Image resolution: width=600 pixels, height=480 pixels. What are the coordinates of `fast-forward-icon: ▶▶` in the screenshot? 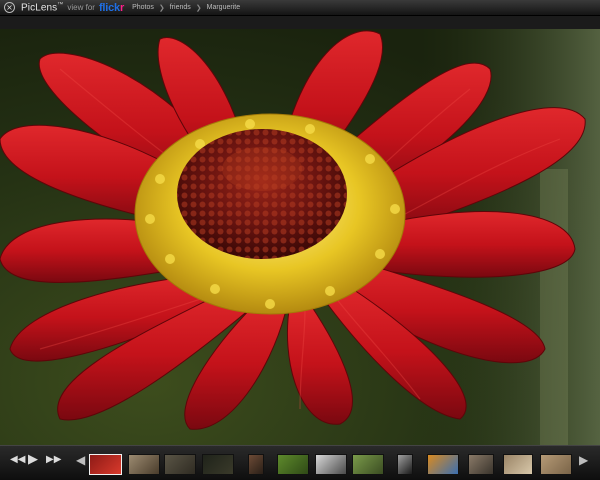 It's located at (53, 460).